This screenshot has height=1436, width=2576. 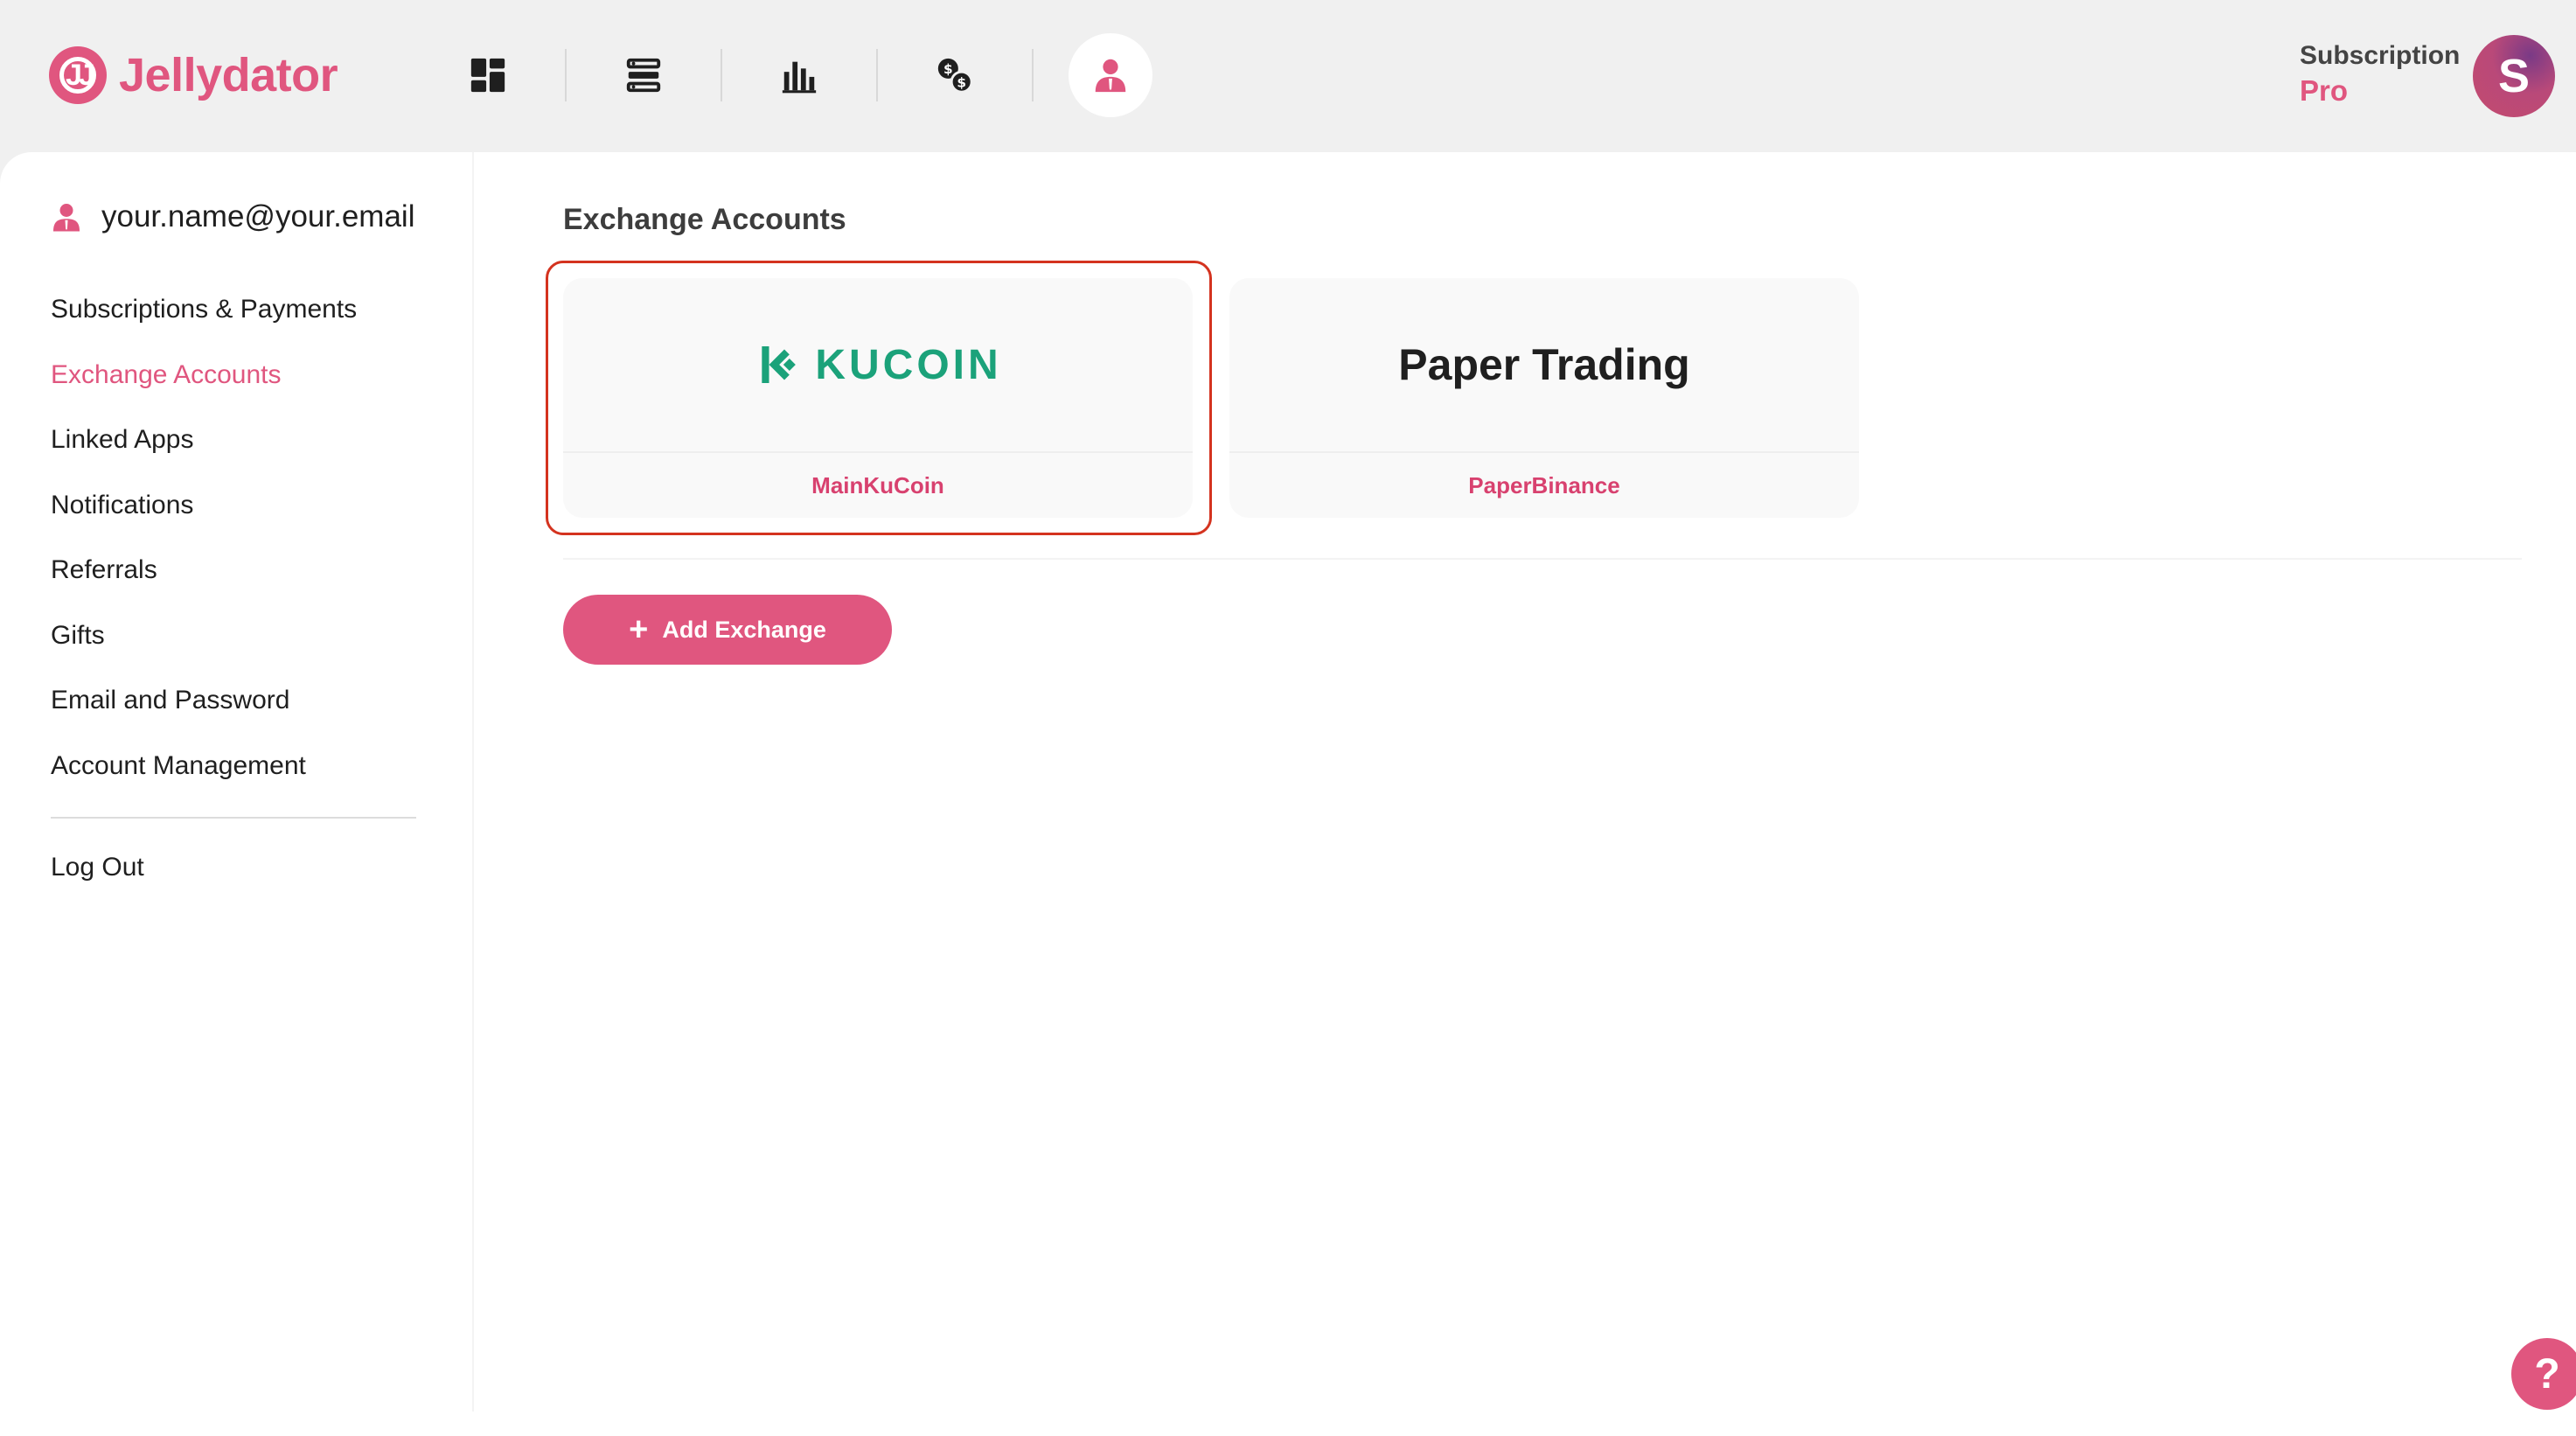 I want to click on main-nav: $ $, so click(x=799, y=75).